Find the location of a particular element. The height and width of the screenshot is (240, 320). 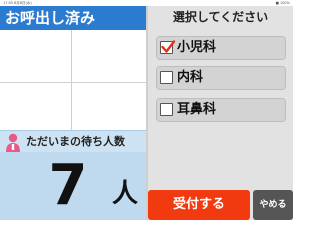

grid-divider-horizontal is located at coordinates (73, 82).